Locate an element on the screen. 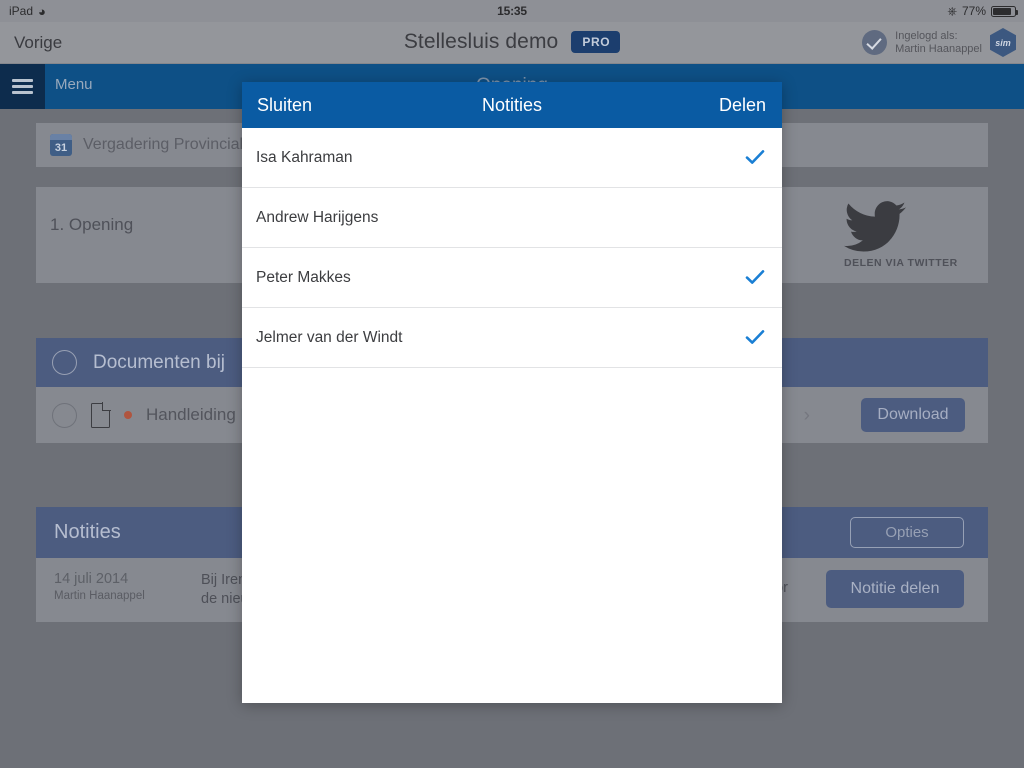 The width and height of the screenshot is (1024, 768). recipient-row: Andrew Harijgens is located at coordinates (512, 218).